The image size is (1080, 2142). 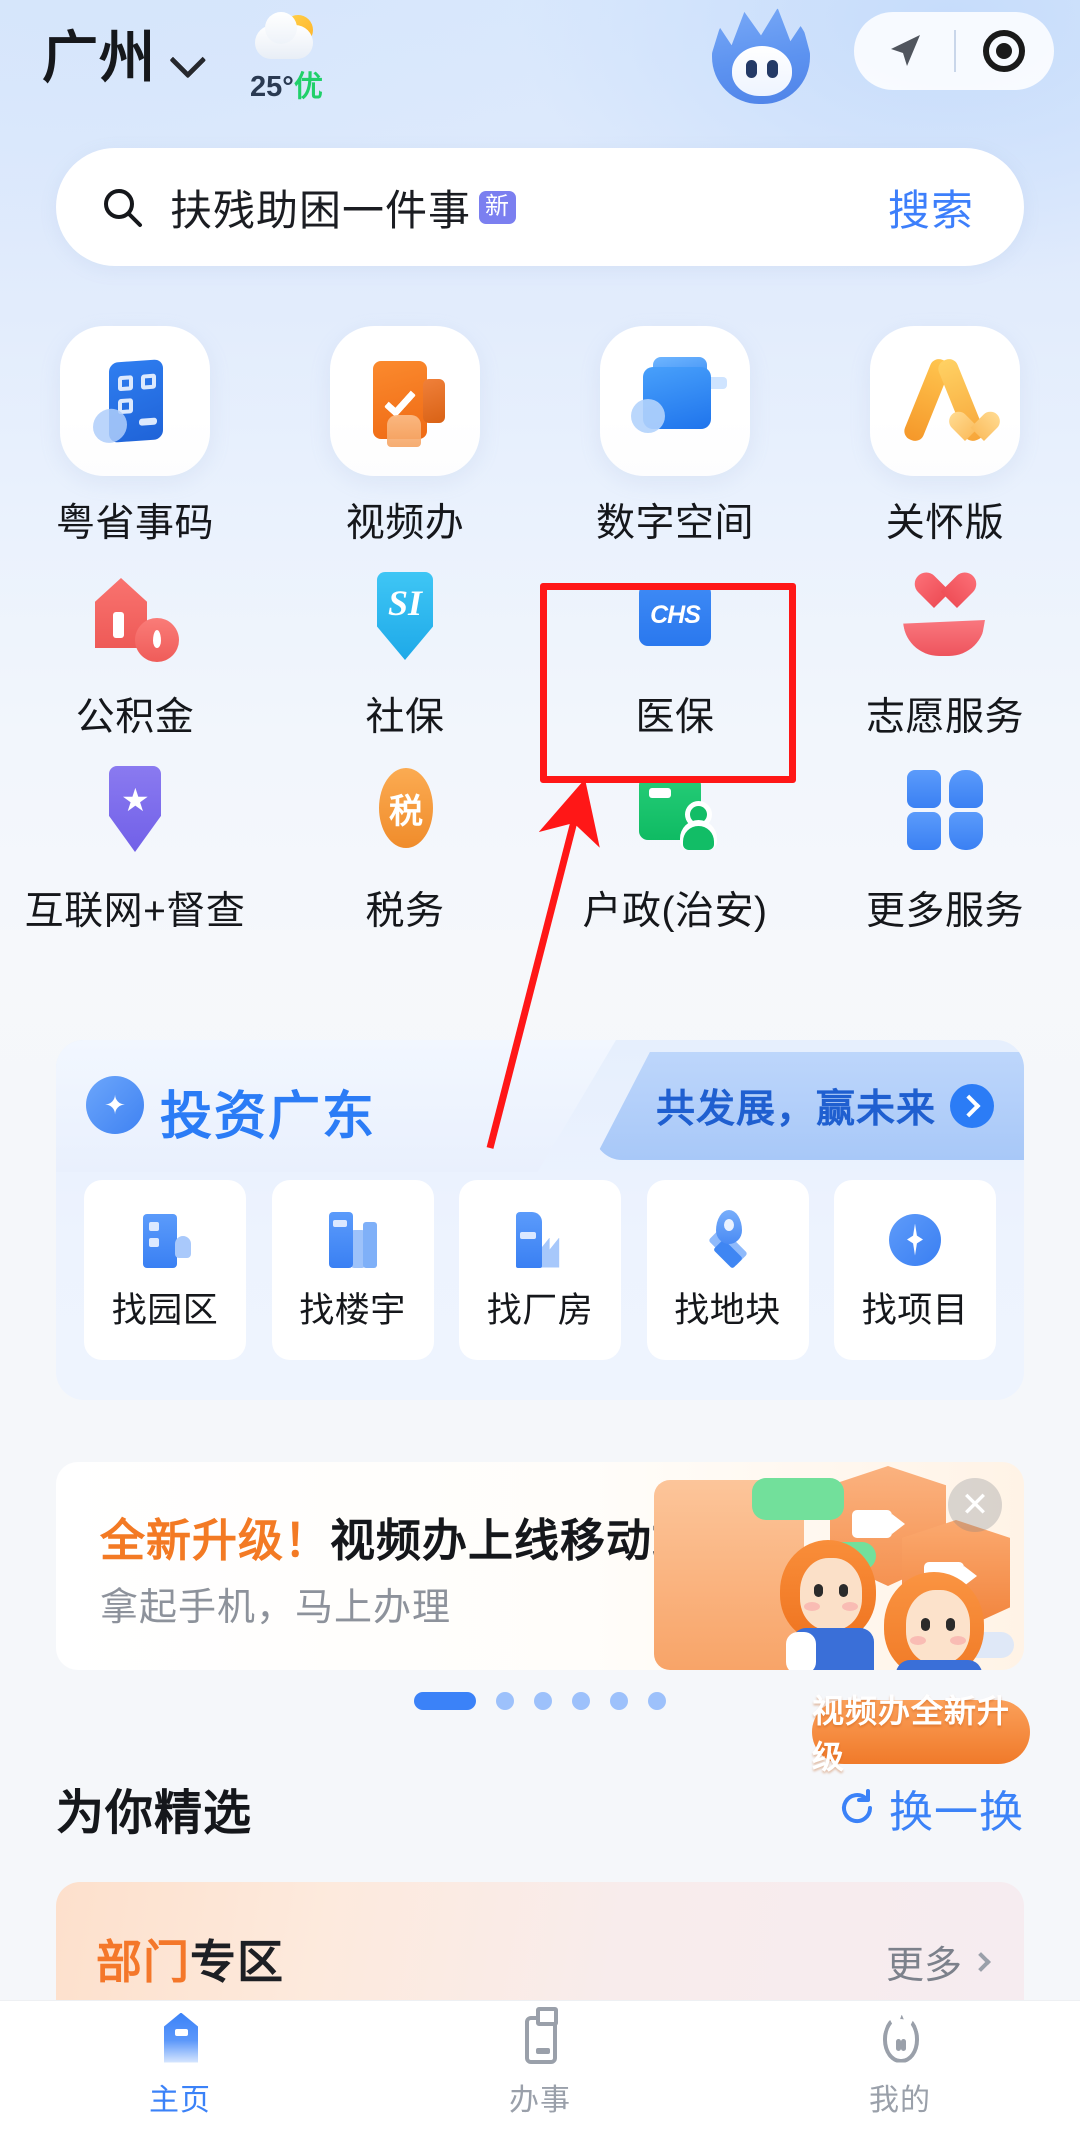 I want to click on qr-code-card-icon, so click(x=135, y=401).